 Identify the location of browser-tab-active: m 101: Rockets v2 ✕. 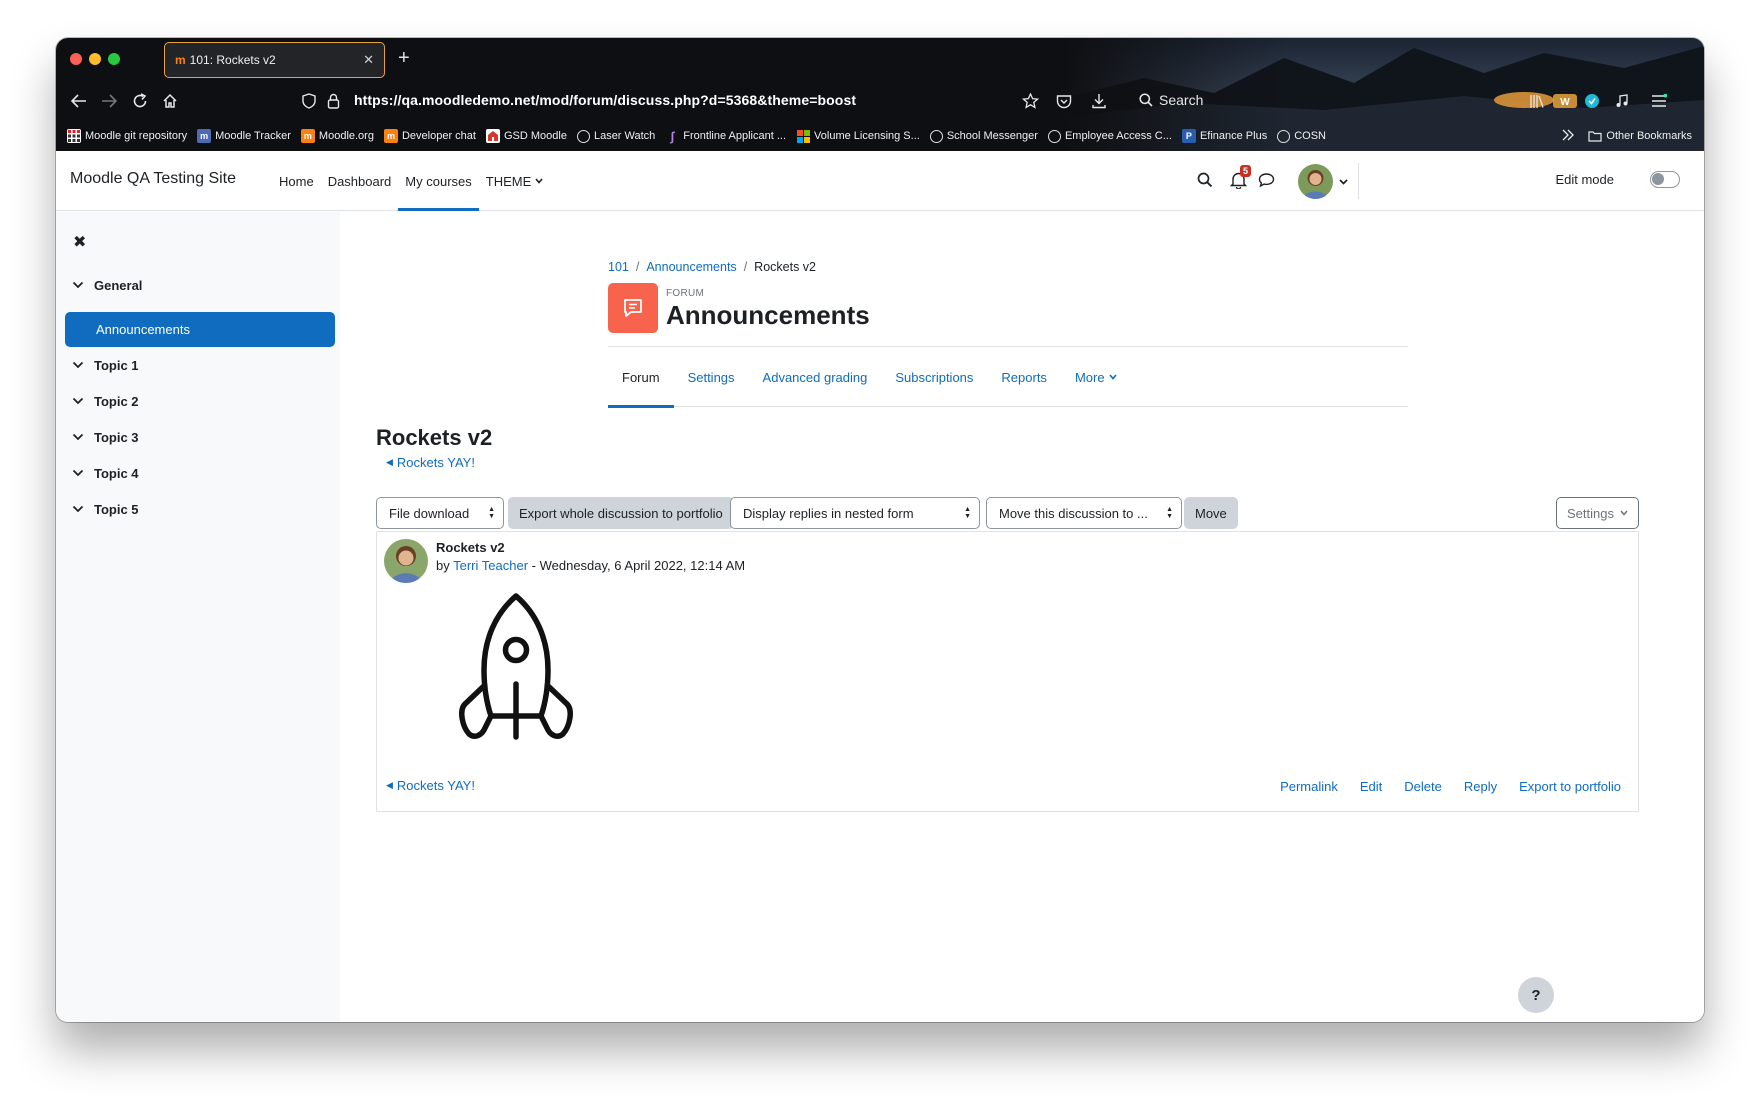
(274, 60).